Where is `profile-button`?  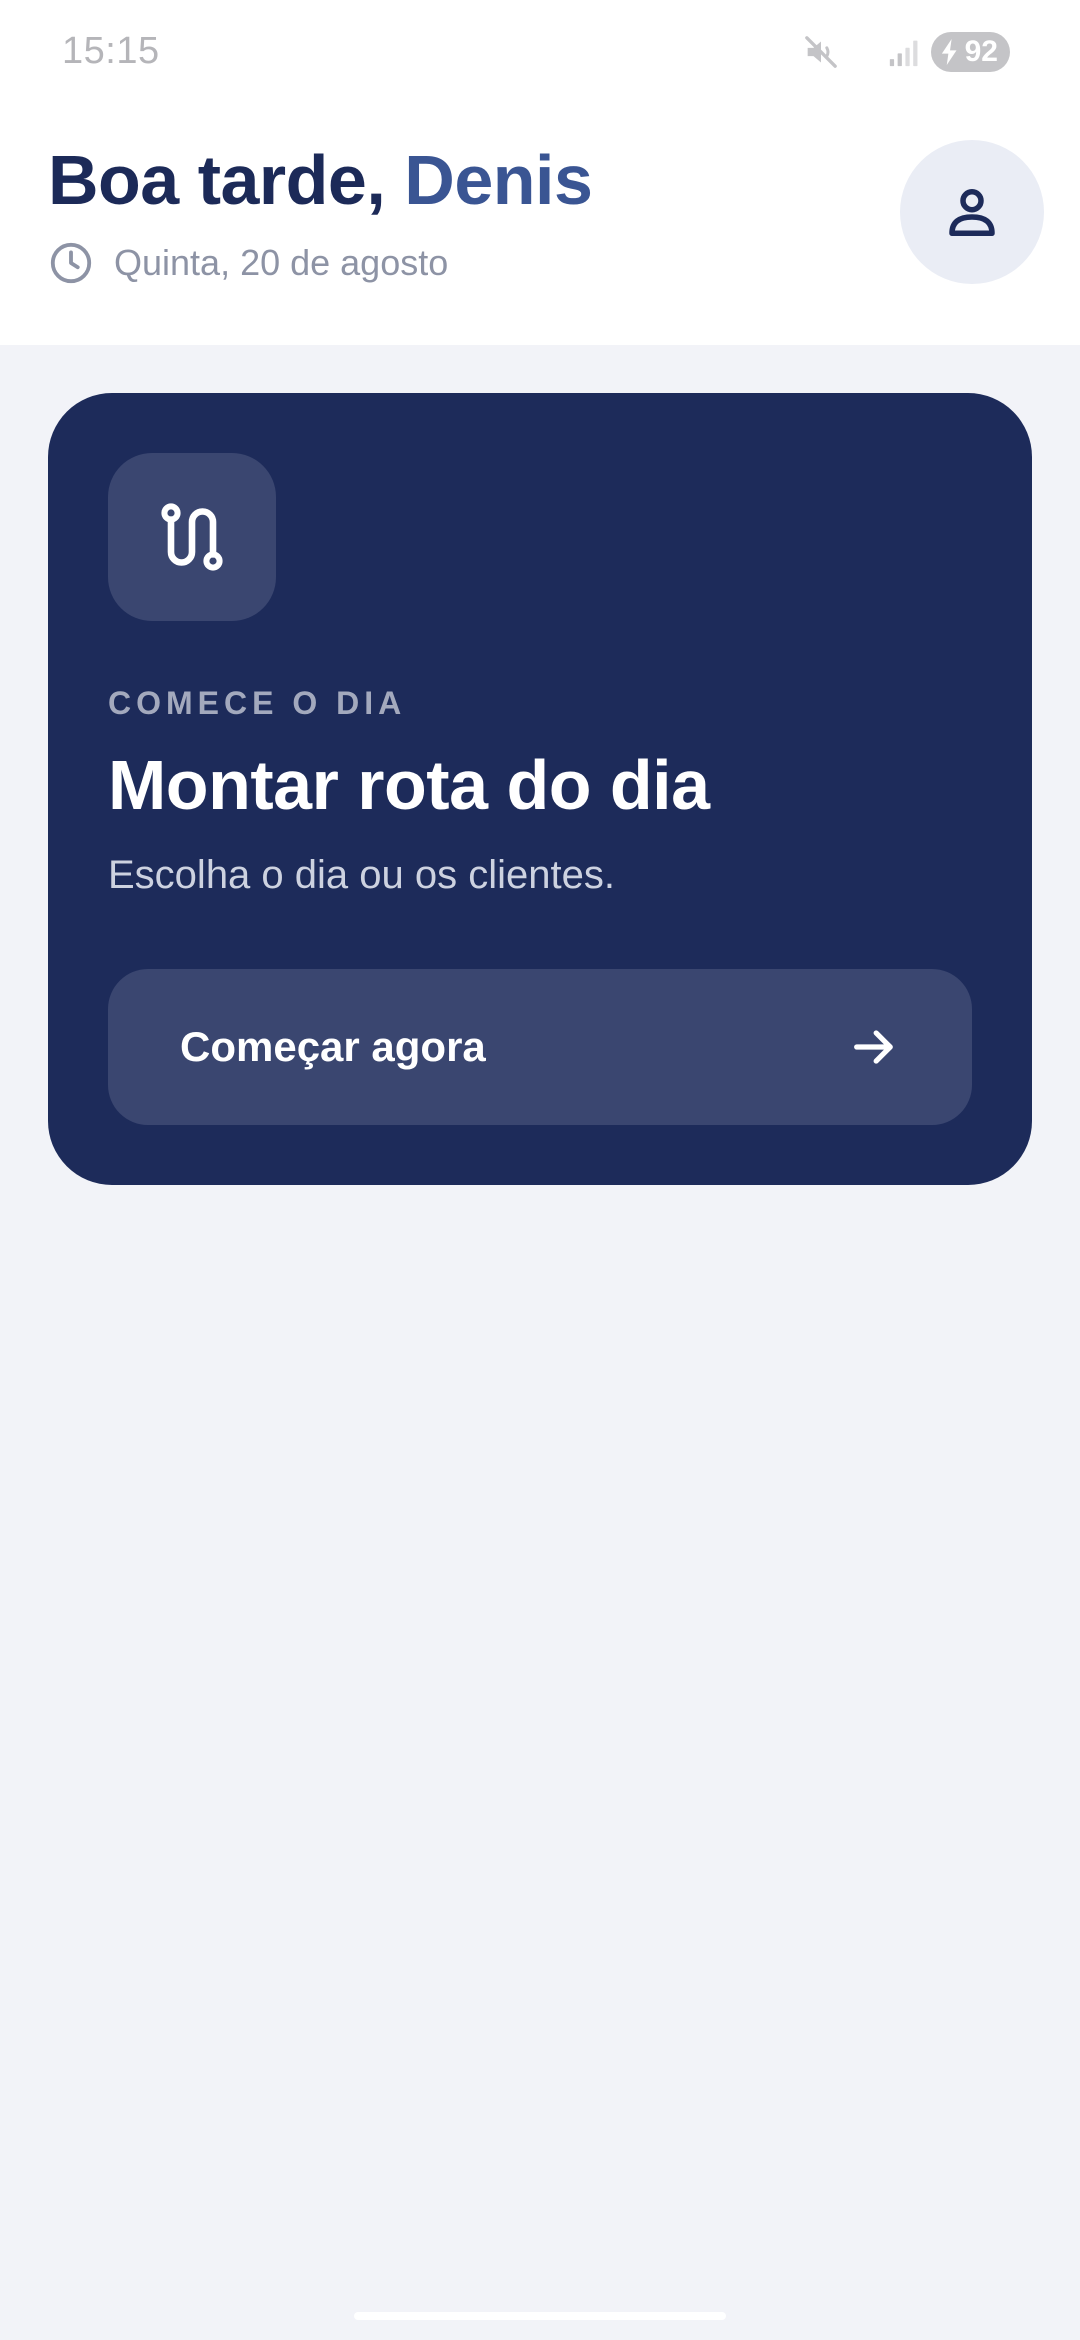 profile-button is located at coordinates (972, 212).